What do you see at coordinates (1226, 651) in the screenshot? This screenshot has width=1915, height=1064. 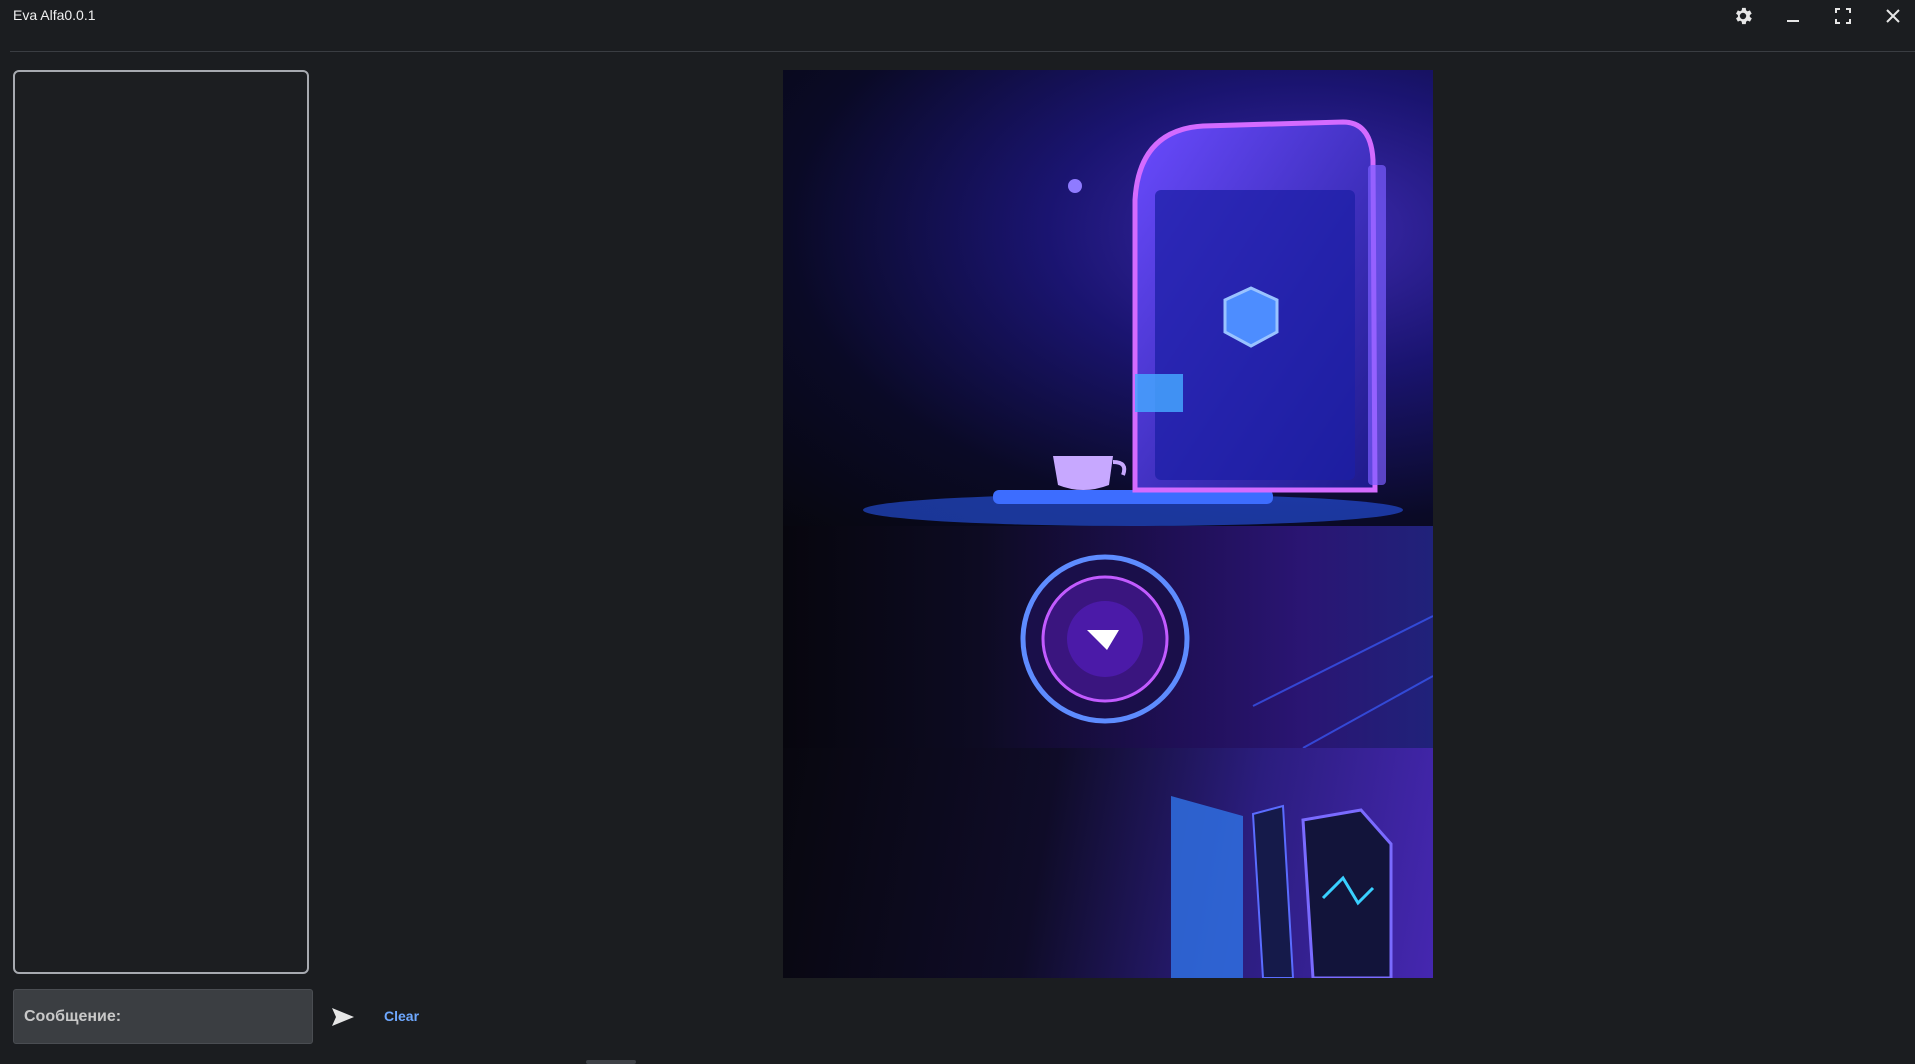 I see `emblem-illustration` at bounding box center [1226, 651].